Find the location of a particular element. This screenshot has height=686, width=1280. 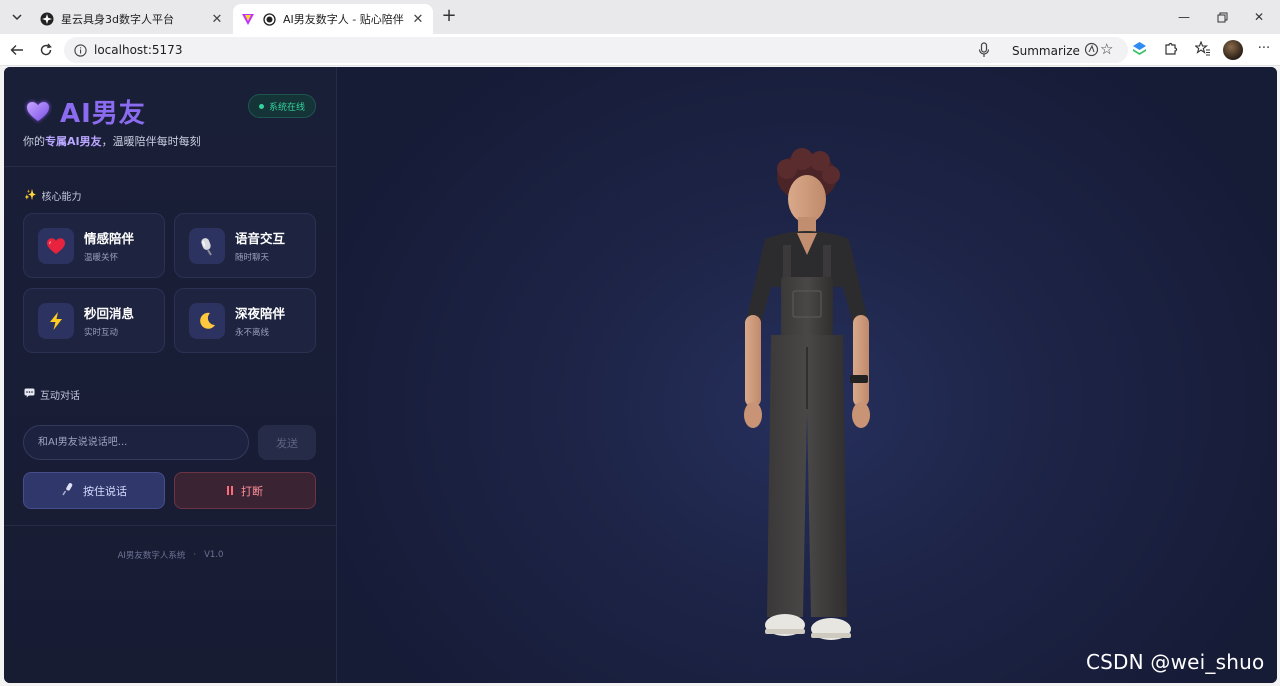

copilot-icon is located at coordinates (1091, 51).